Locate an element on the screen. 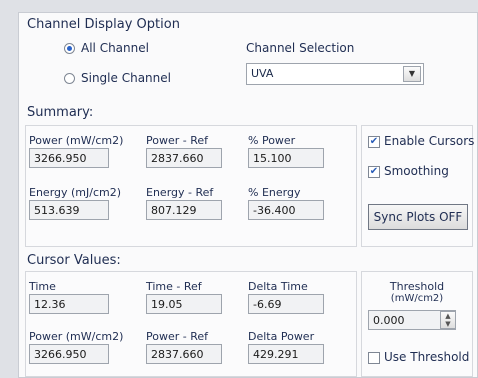 This screenshot has height=378, width=478. enable-cursors-checkbox: ✔ is located at coordinates (374, 142).